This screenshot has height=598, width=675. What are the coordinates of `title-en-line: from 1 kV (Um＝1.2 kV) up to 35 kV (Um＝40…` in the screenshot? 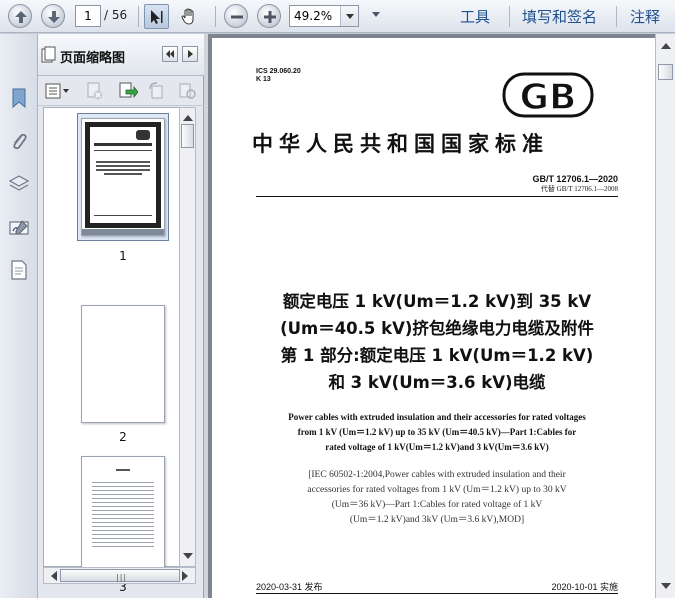 It's located at (437, 432).